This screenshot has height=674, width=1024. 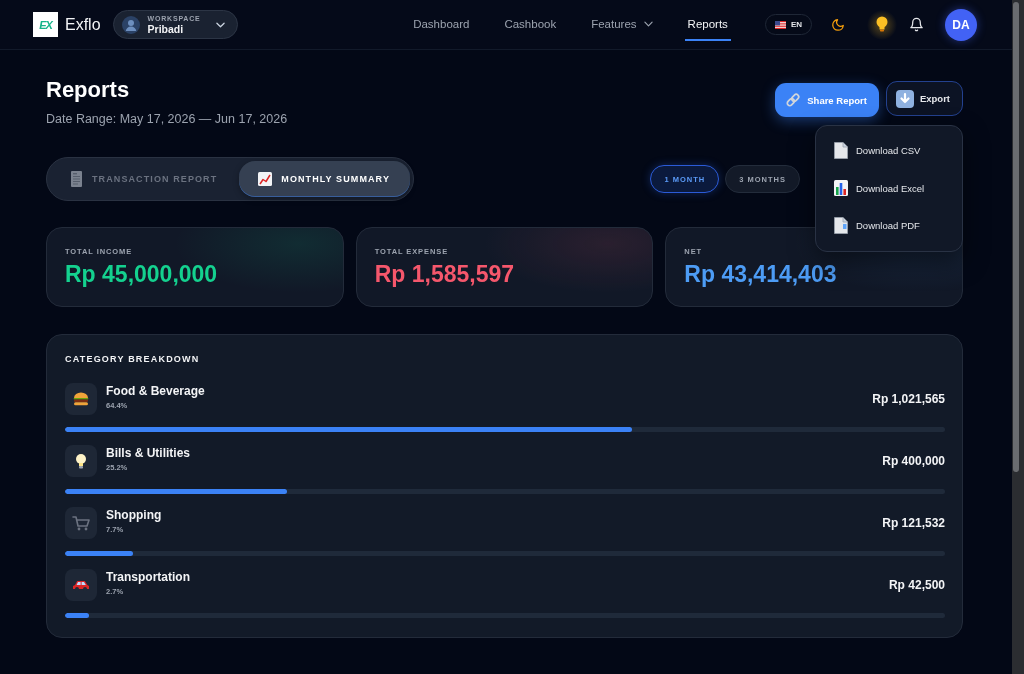 What do you see at coordinates (904, 98) in the screenshot?
I see `download-icon` at bounding box center [904, 98].